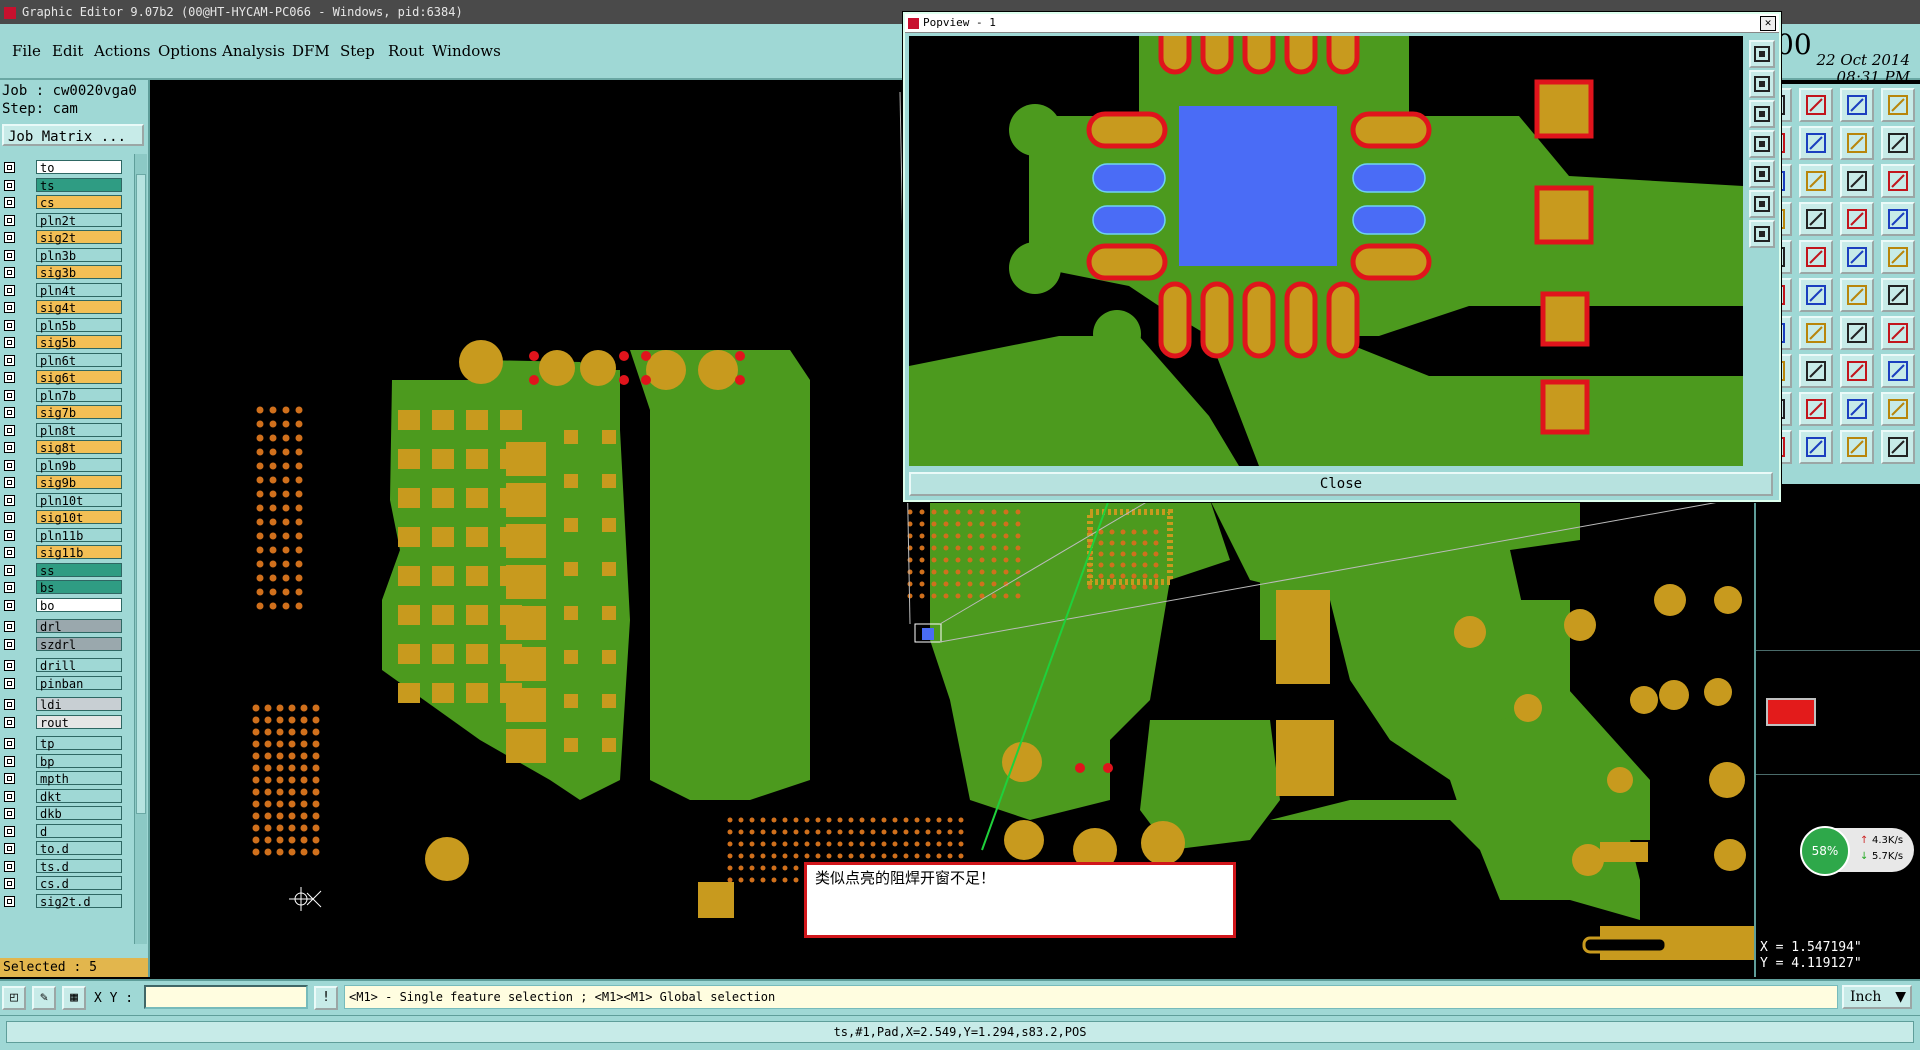  I want to click on menu-options: Options, so click(187, 51).